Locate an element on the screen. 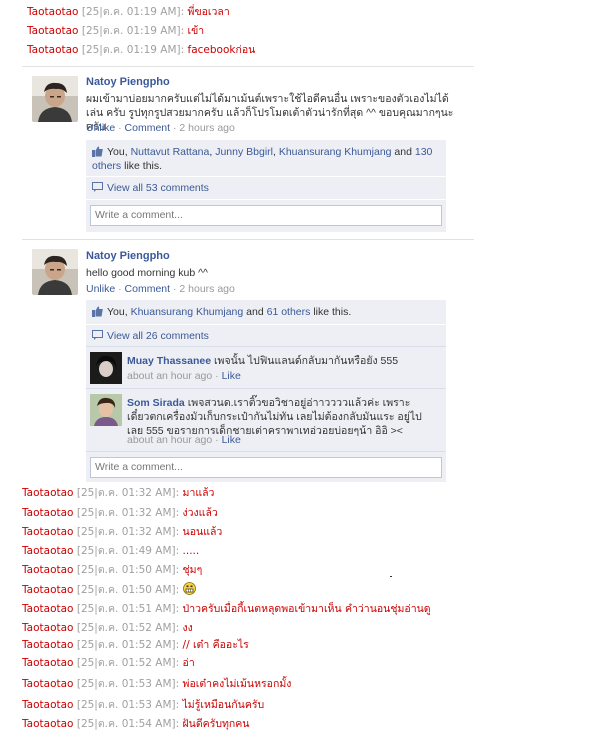 This screenshot has width=600, height=738. chat-message: อ่า is located at coordinates (188, 663).